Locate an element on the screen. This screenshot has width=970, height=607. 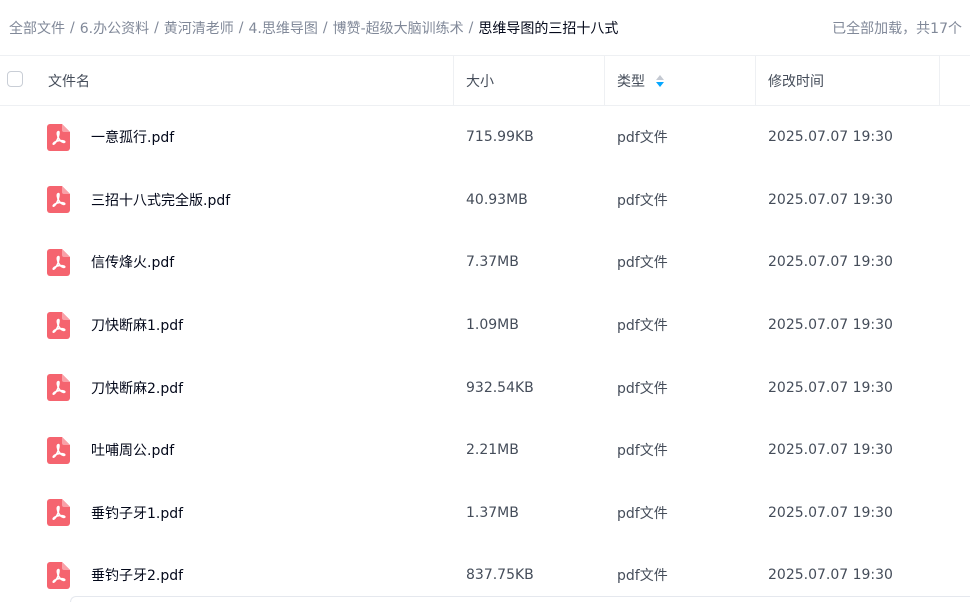
file-size: 40.93MB is located at coordinates (497, 199).